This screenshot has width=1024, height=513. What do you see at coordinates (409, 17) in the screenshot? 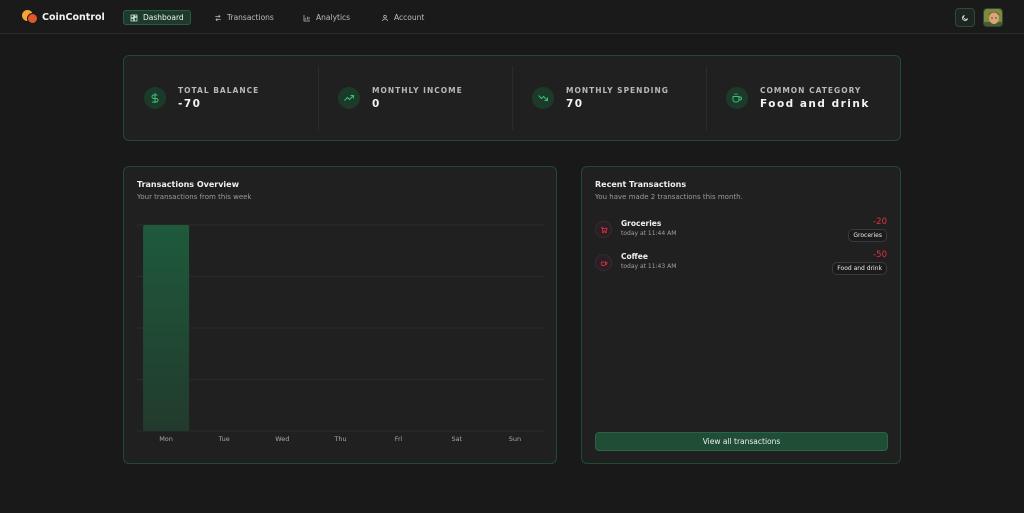
I see `nav-account-label: Account` at bounding box center [409, 17].